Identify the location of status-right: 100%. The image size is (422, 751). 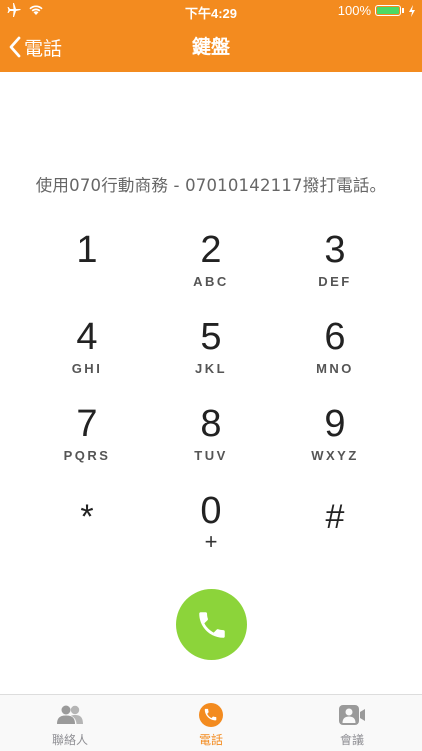
(377, 10).